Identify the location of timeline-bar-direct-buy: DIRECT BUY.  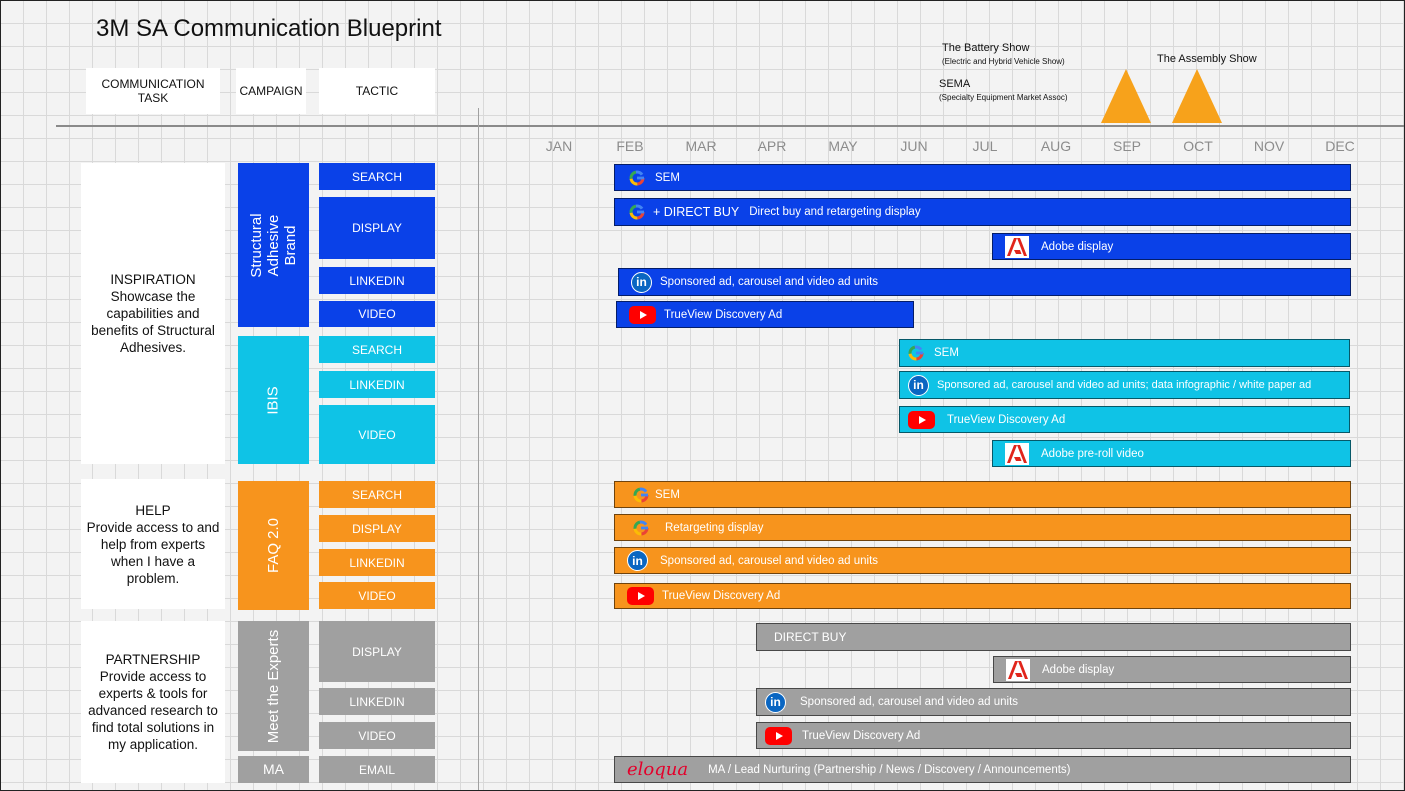
(1053, 637).